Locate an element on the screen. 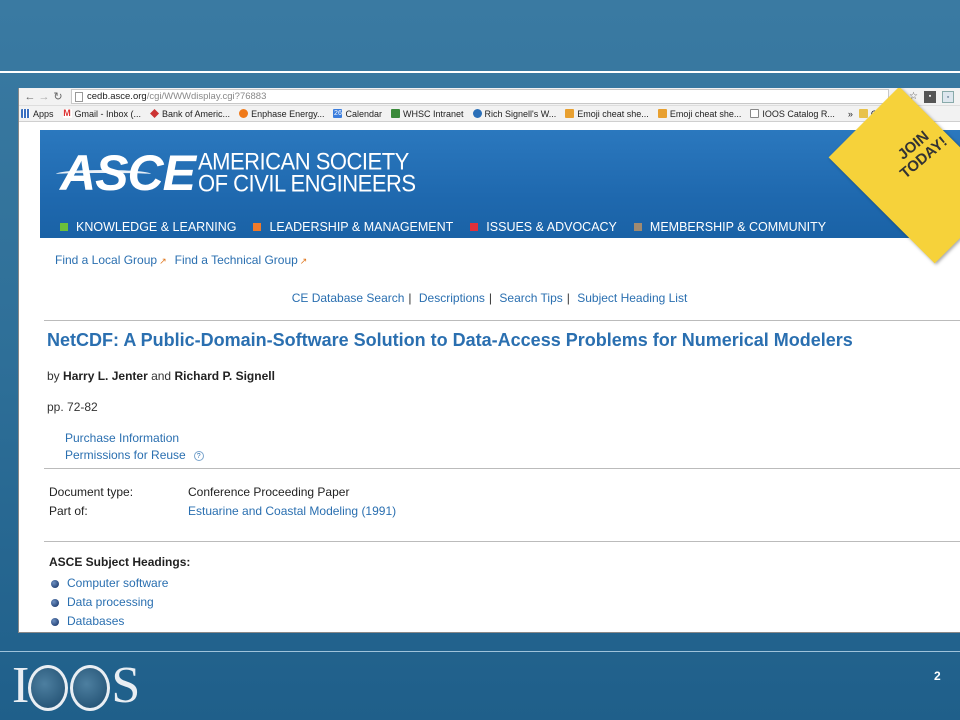  reload-icon: ↻ is located at coordinates (58, 96).